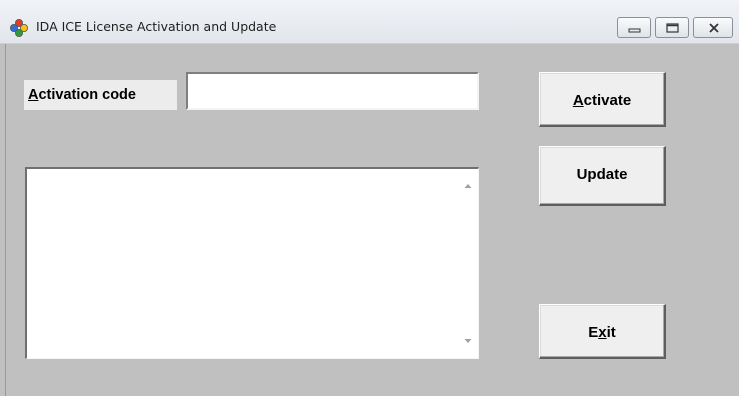 The height and width of the screenshot is (396, 739). I want to click on window-left-edge, so click(3, 220).